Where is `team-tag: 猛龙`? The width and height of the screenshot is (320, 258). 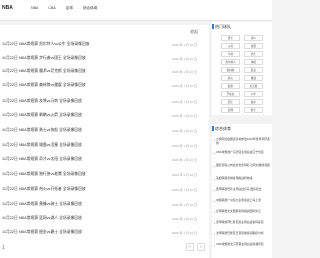
team-tag: 猛龙 is located at coordinates (253, 70).